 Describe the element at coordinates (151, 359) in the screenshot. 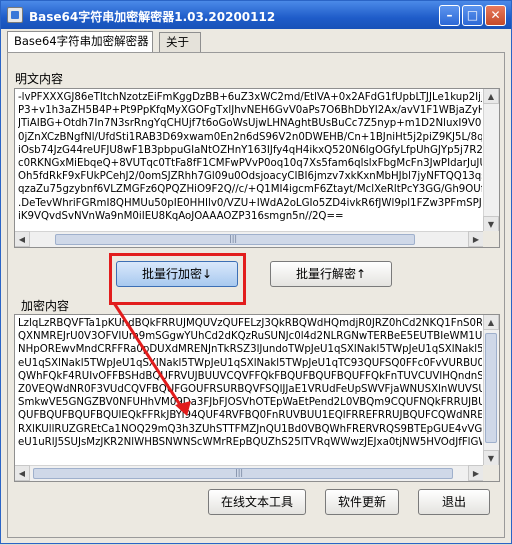

I see `annotation-arrow-icon` at that location.